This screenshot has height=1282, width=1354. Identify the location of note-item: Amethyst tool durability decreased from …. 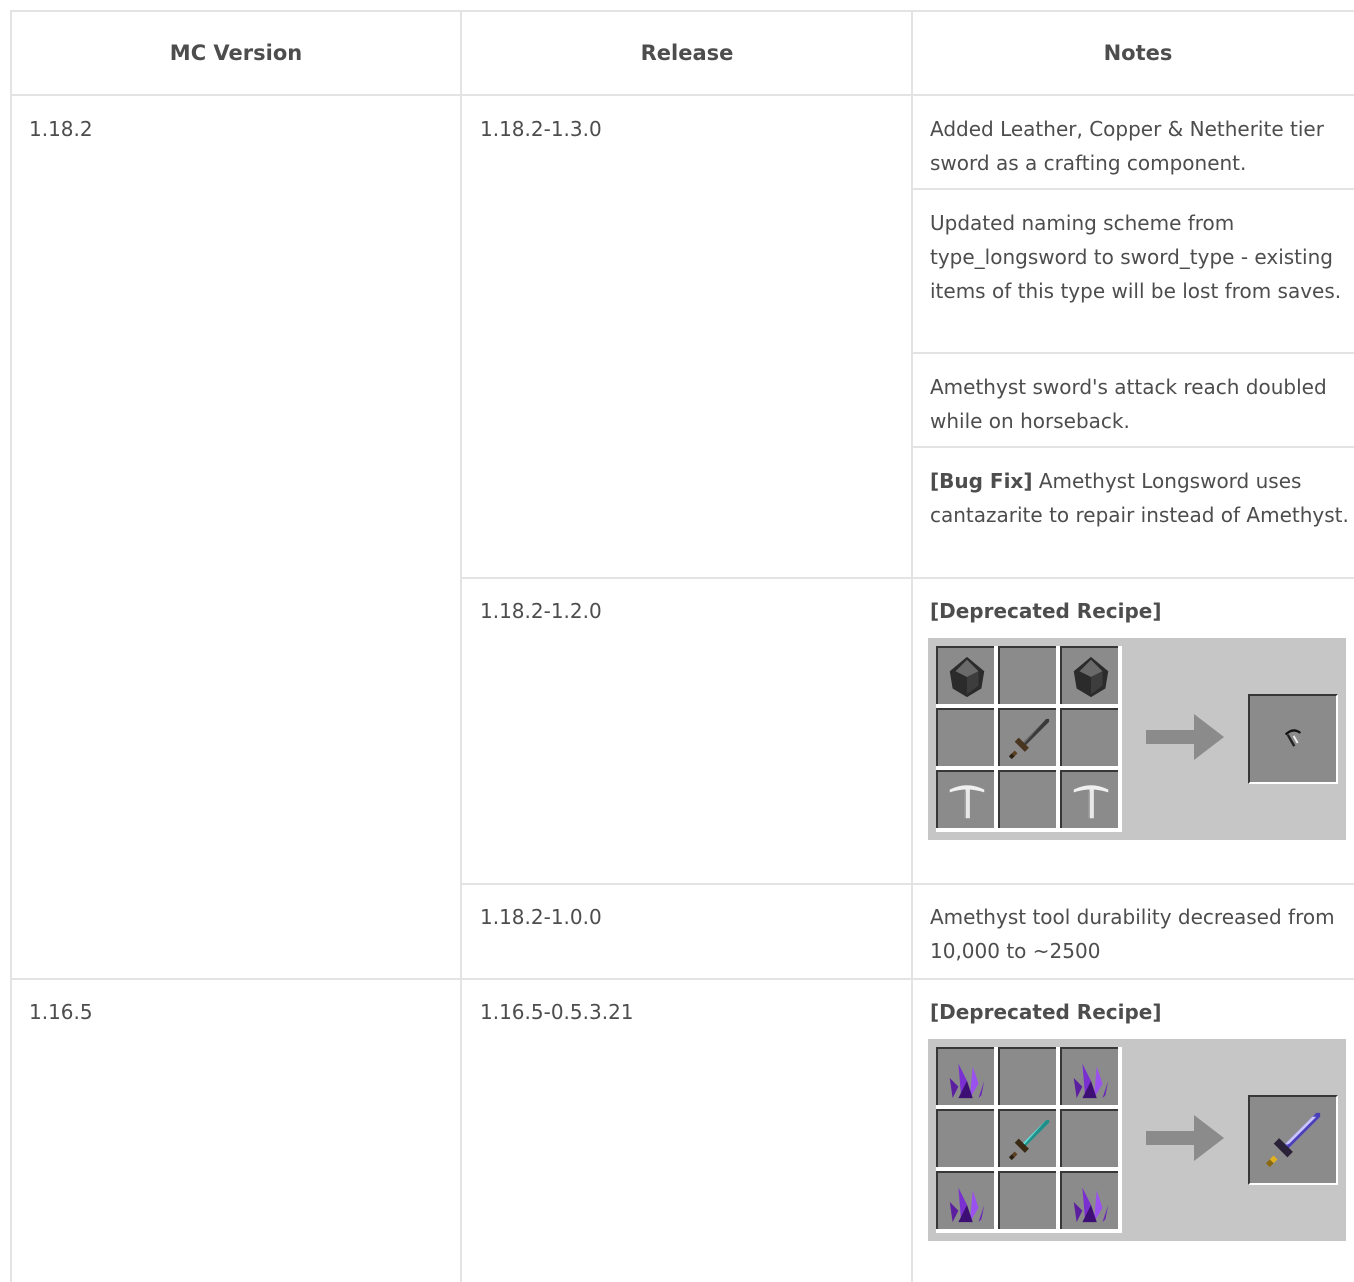
(1132, 934).